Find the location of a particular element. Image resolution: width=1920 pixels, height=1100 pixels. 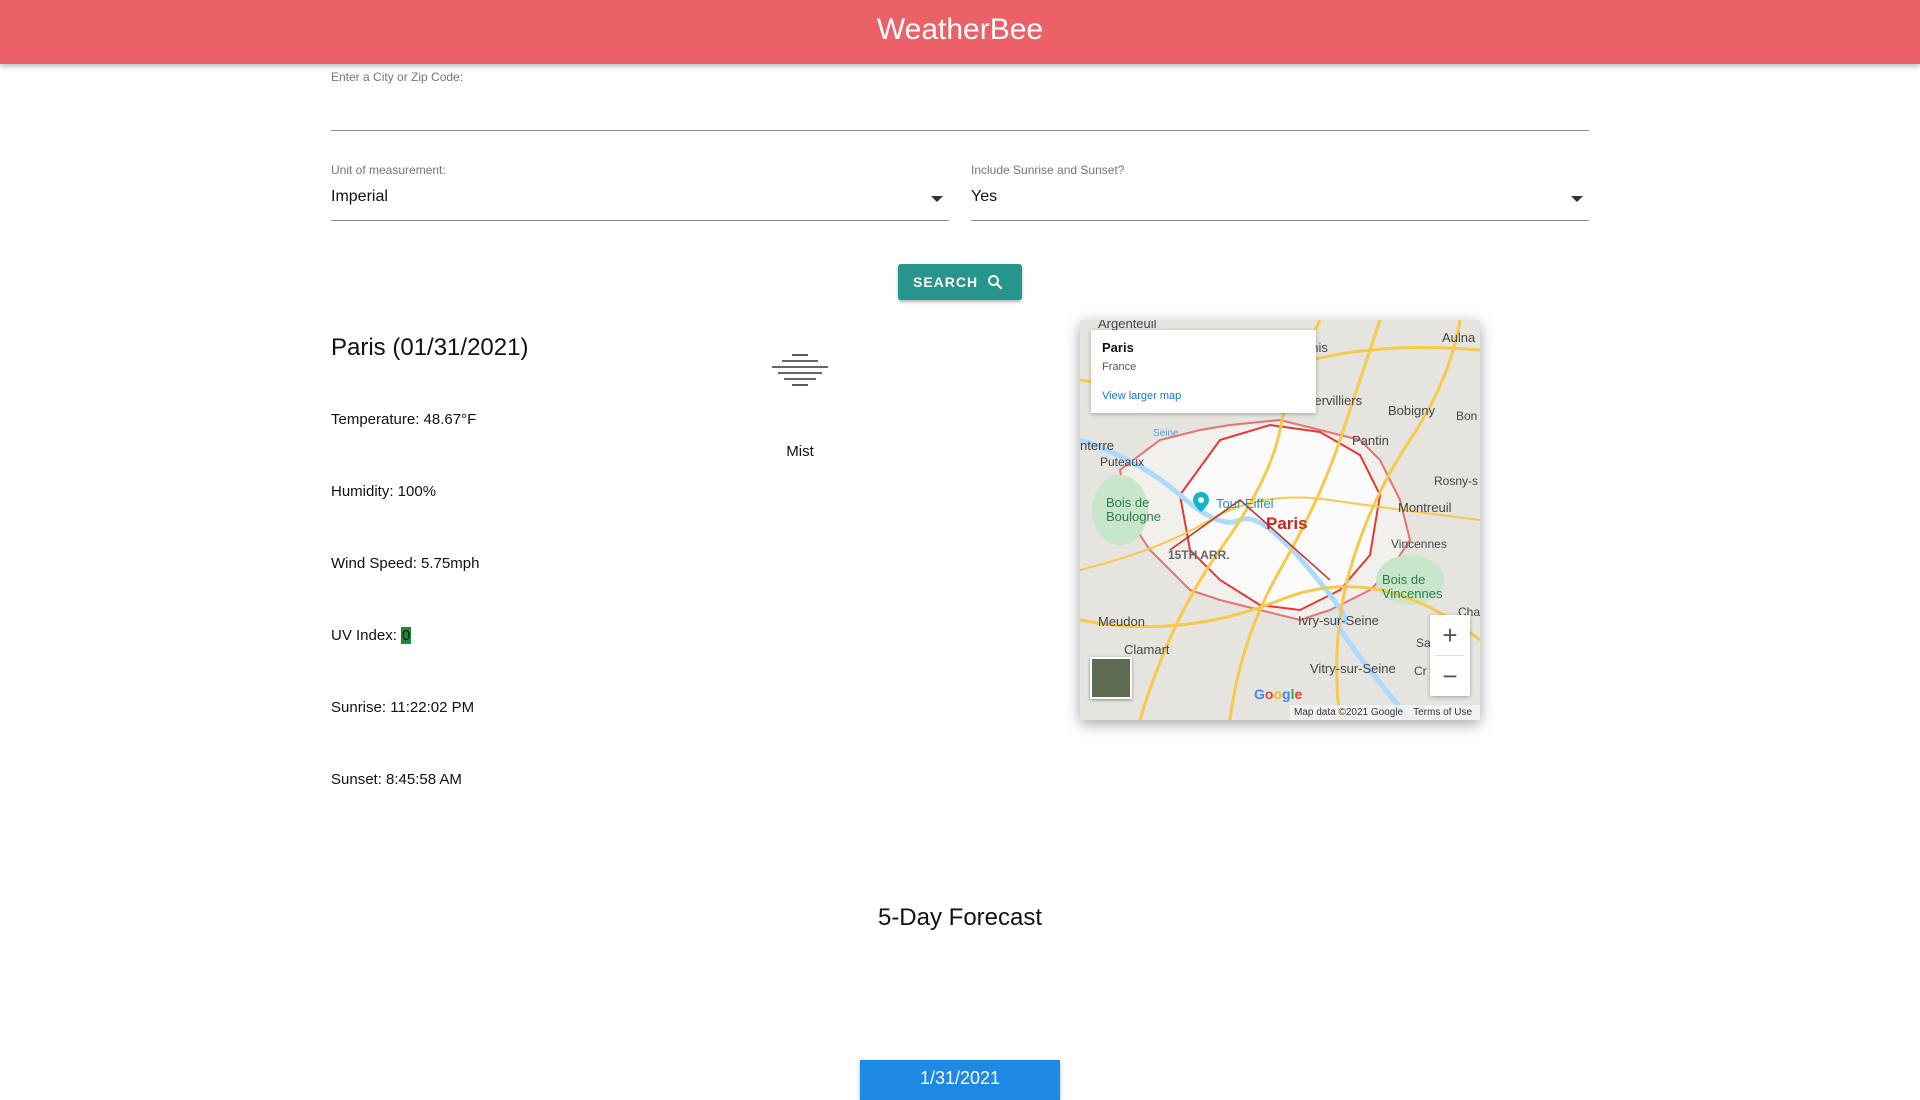

map-label-puteaux: Puteaux is located at coordinates (1122, 462).